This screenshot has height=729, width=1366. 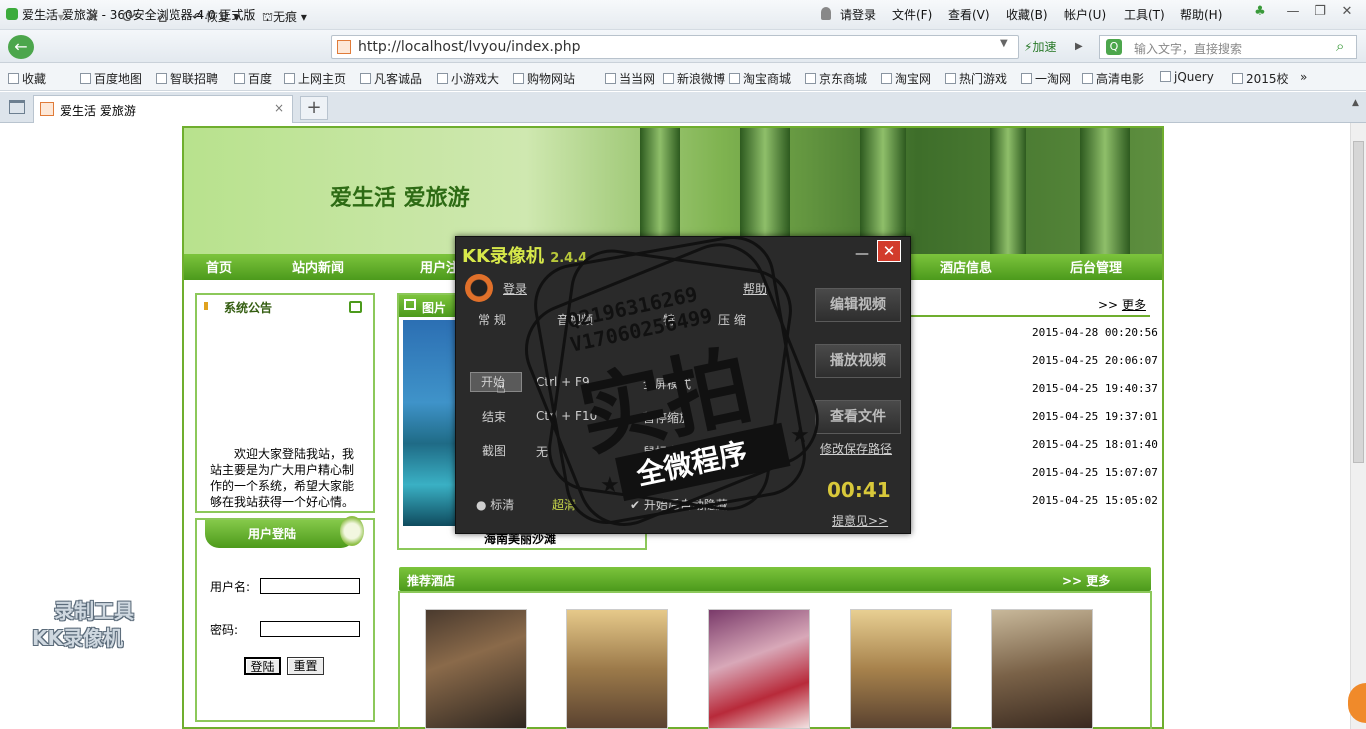 I want to click on maximize-button: ❐, so click(x=1320, y=14).